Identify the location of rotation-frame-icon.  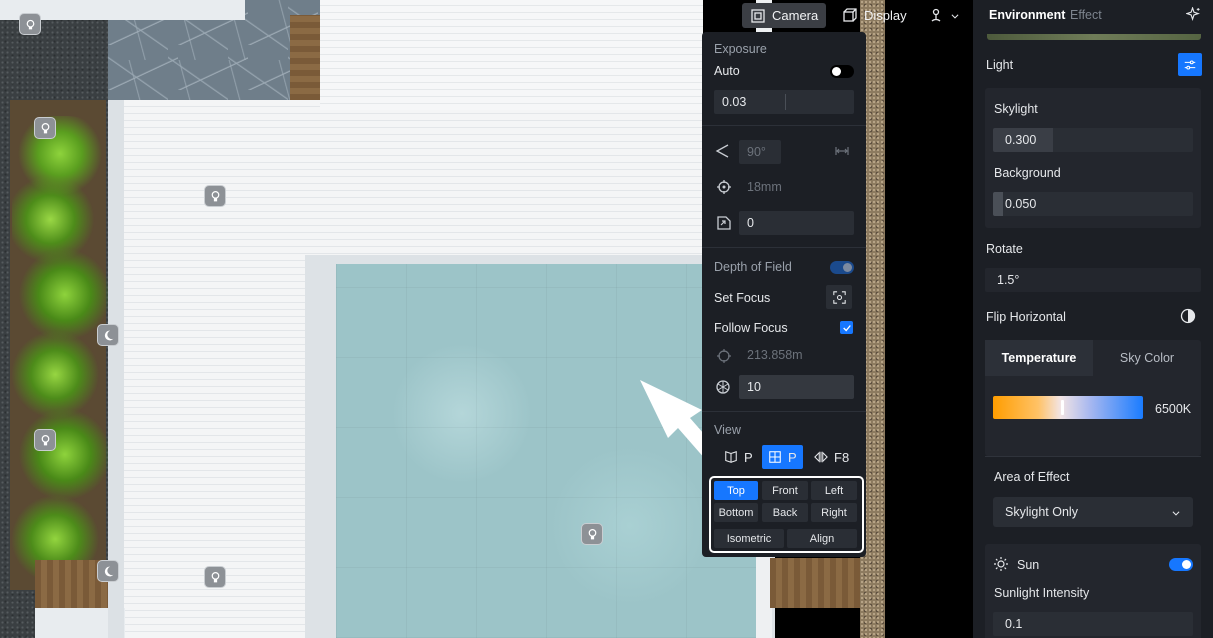
(724, 223).